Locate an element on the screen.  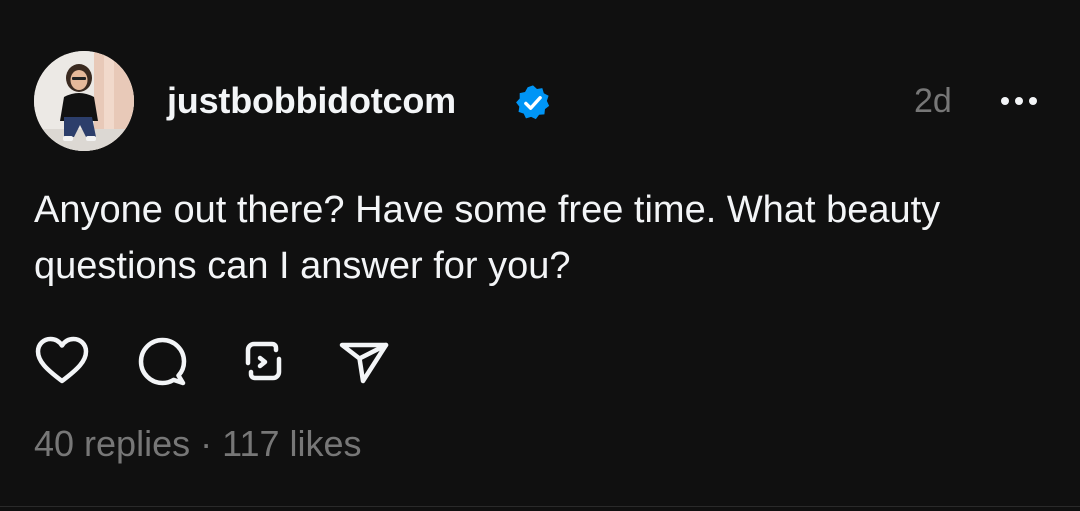
more-horizontal-icon is located at coordinates (1019, 101).